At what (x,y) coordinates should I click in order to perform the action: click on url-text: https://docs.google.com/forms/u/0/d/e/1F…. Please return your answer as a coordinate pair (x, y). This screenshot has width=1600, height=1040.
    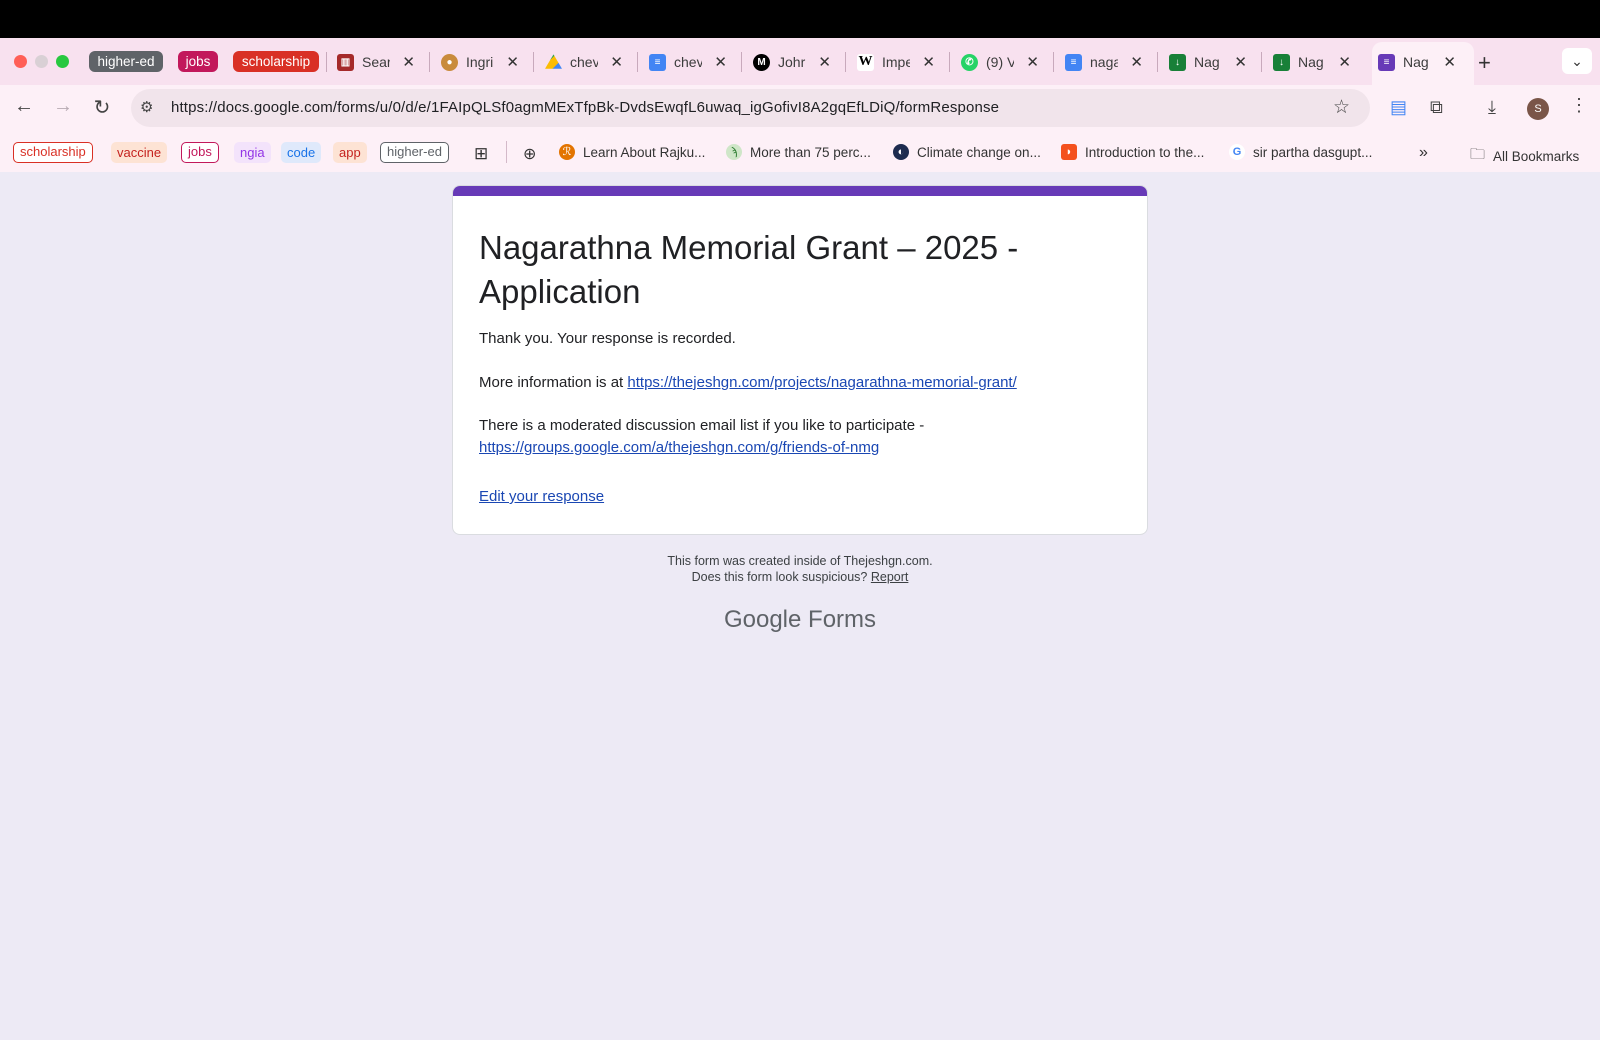
    Looking at the image, I should click on (585, 107).